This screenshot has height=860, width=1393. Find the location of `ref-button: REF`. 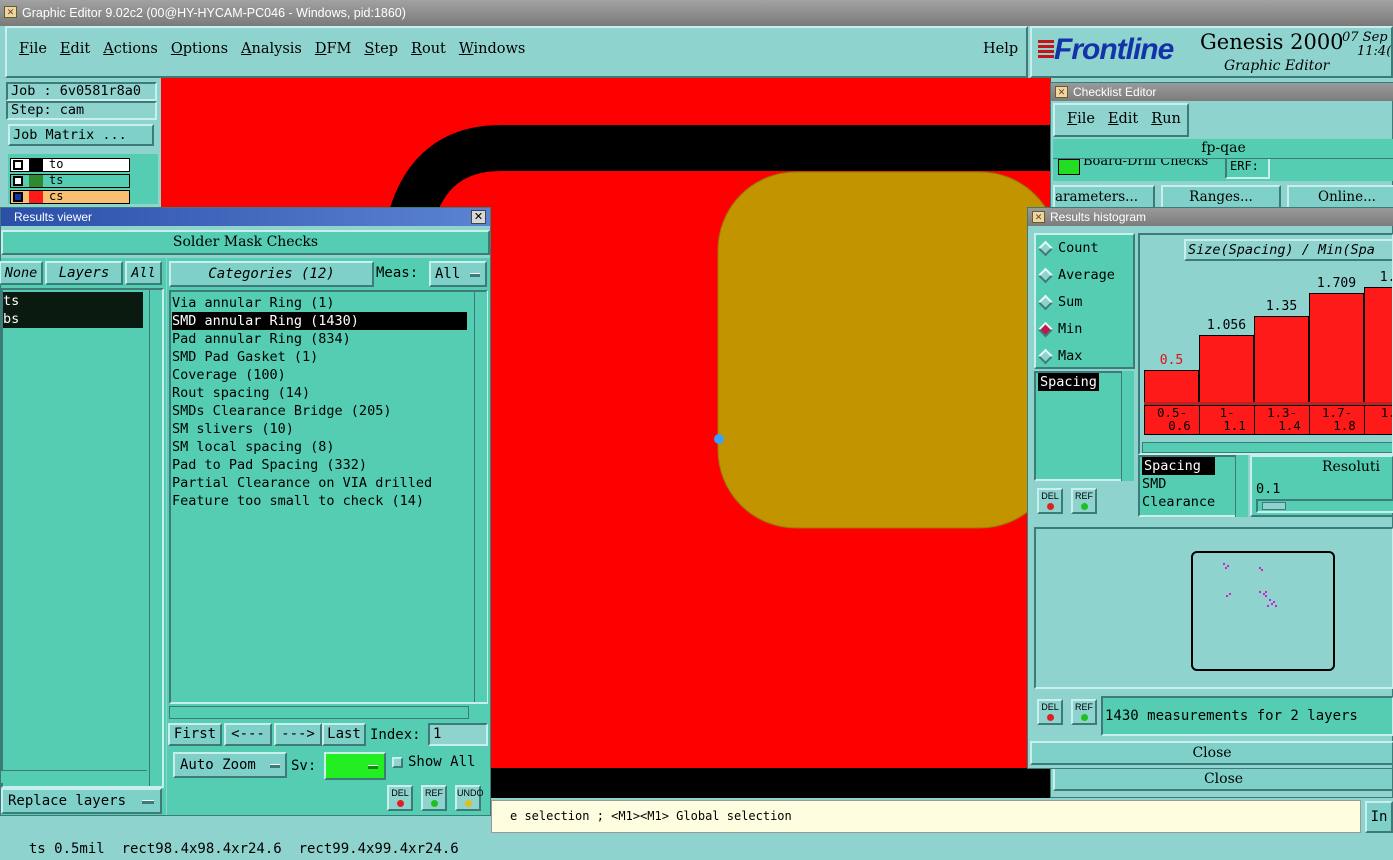

ref-button: REF is located at coordinates (434, 798).